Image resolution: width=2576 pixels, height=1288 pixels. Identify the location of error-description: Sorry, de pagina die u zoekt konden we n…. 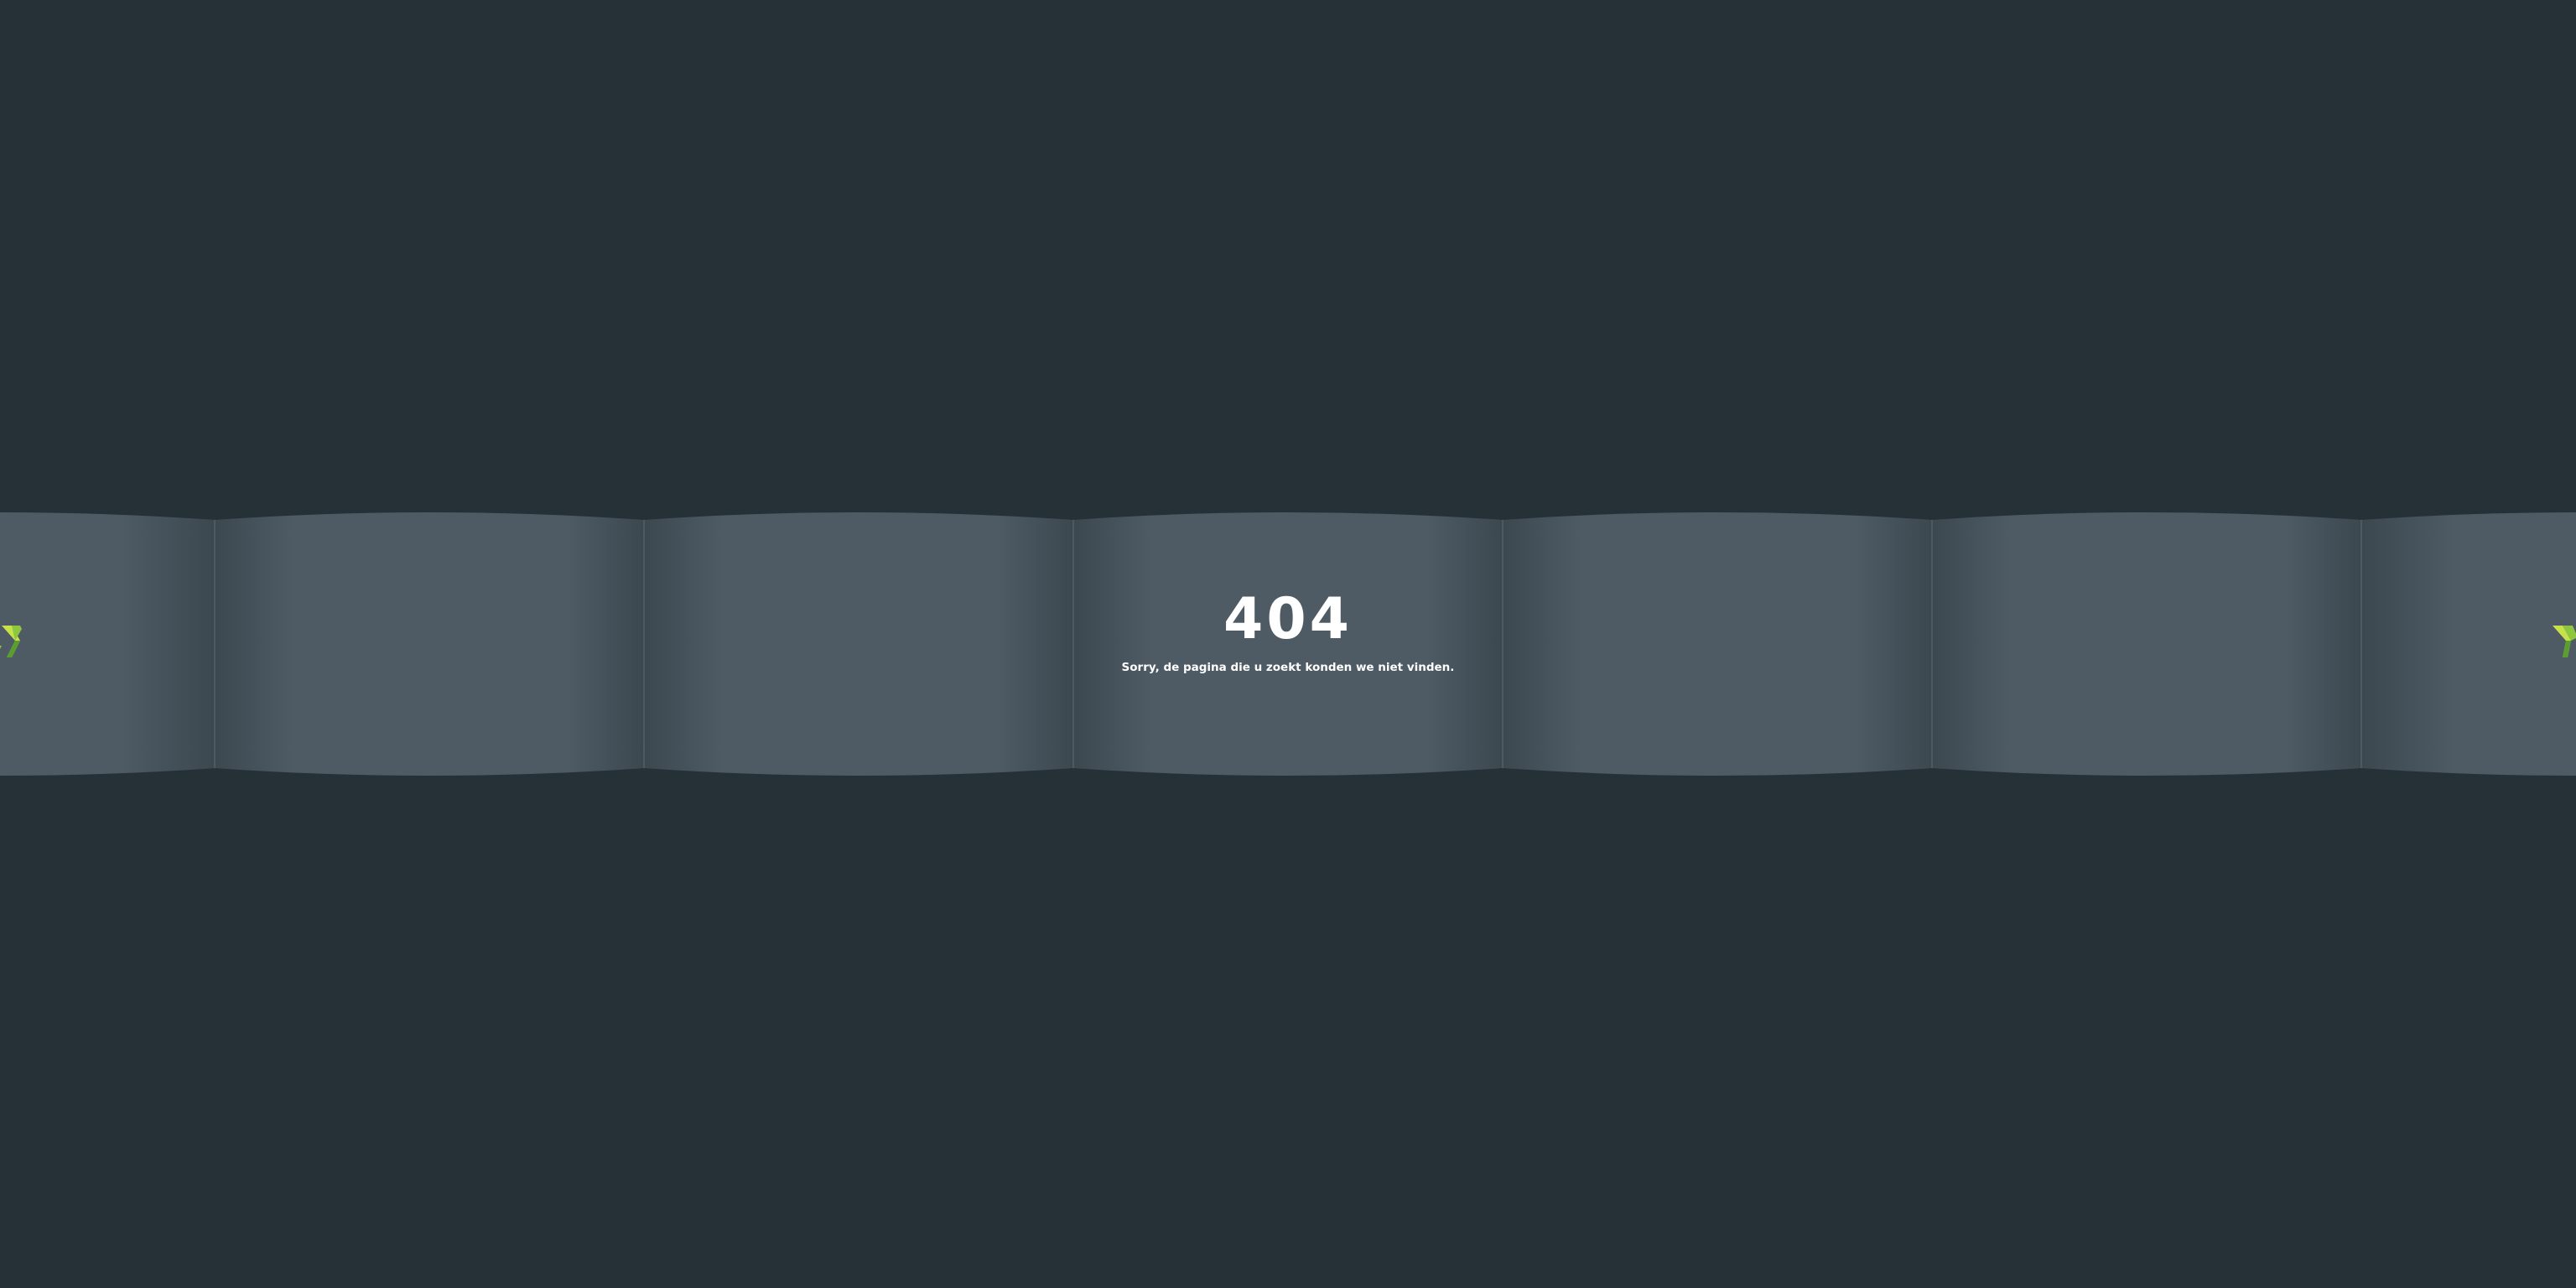
(1288, 667).